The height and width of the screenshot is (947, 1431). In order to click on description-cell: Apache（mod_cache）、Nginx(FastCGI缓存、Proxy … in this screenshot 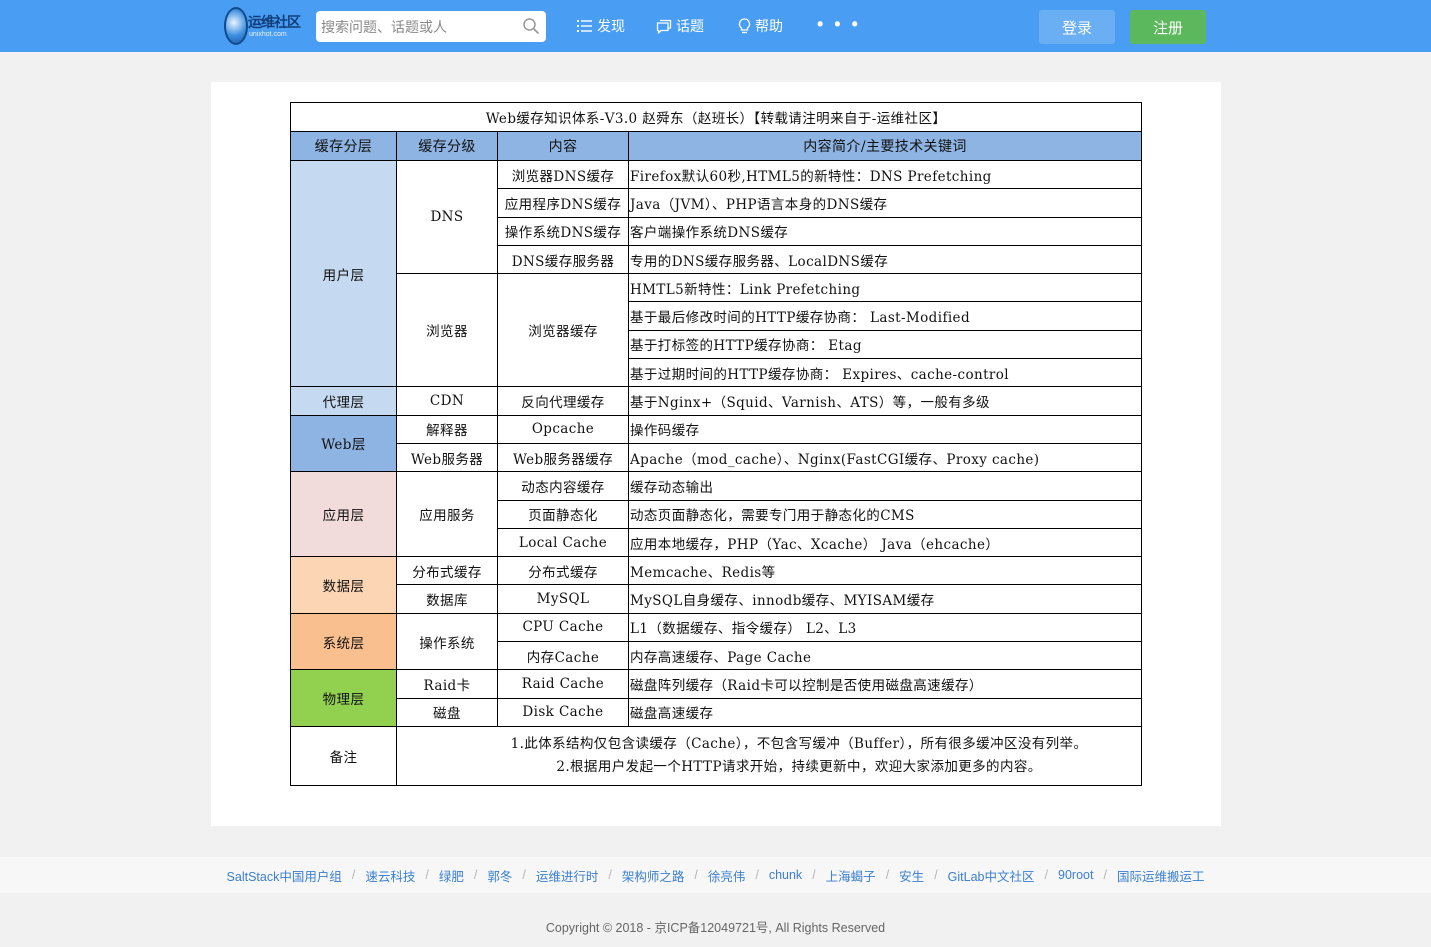, I will do `click(885, 457)`.